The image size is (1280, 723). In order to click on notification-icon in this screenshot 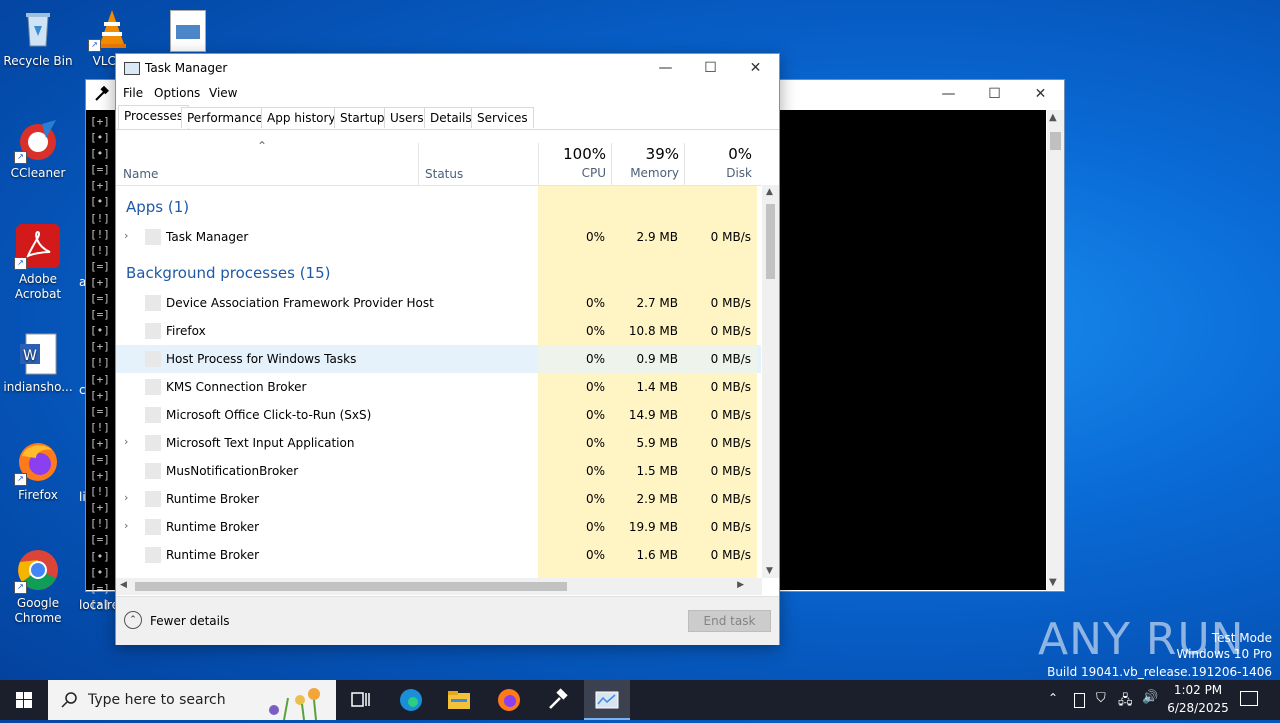, I will do `click(1249, 698)`.